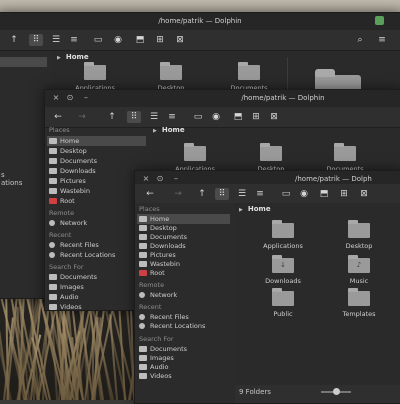 This screenshot has width=400, height=404. Describe the element at coordinates (267, 194) in the screenshot. I see `toolbar: ← → ↑ ⠿ ☰ ≡ ▭ ◉ ⬒ ⊞ ⊠` at that location.